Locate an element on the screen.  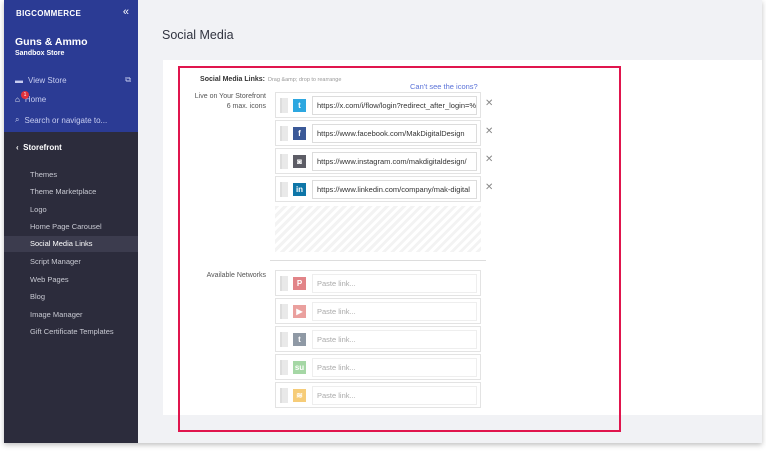
storefront-back: ‹ Storefront is located at coordinates (39, 147).